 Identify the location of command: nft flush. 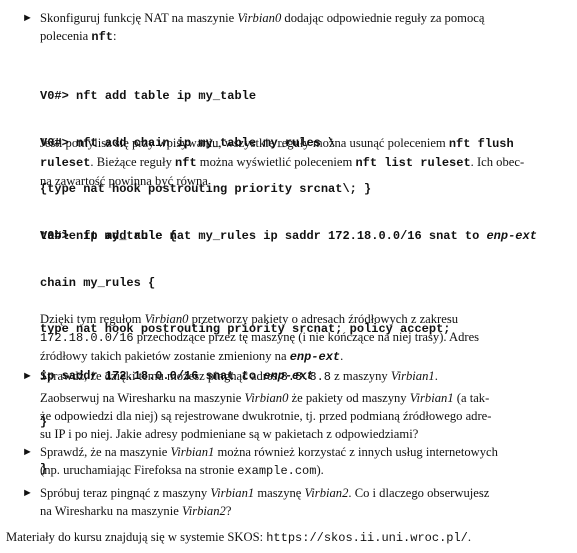
(481, 144).